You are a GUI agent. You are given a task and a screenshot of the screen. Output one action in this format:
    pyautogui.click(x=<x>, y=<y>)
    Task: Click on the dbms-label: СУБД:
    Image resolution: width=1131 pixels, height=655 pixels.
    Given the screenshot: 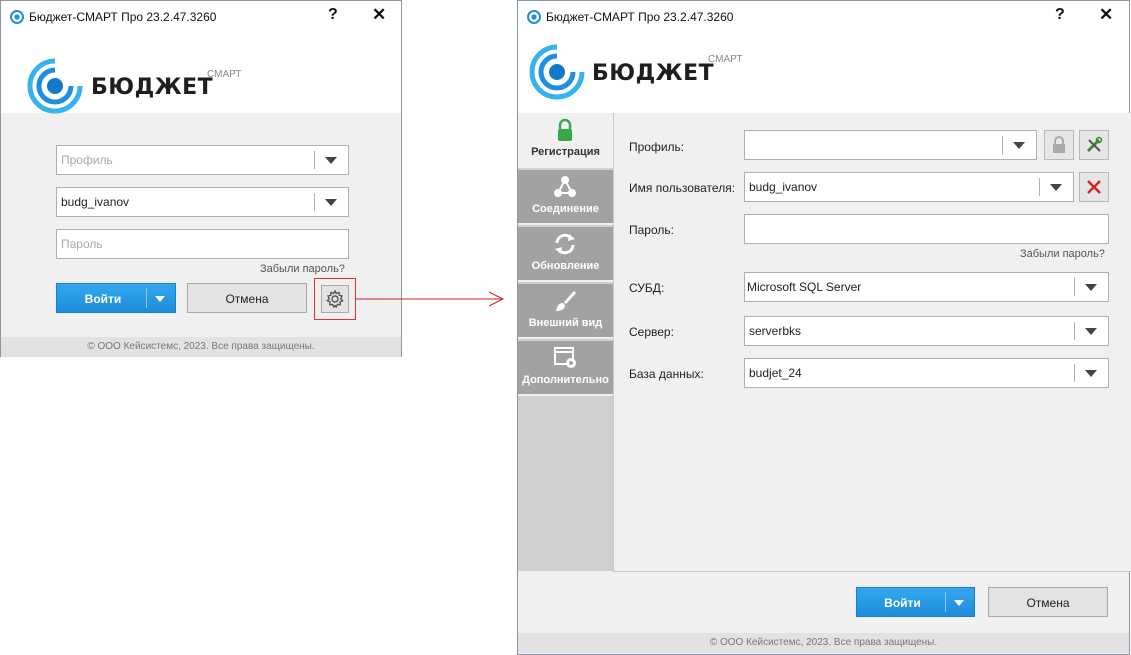 What is the action you would take?
    pyautogui.click(x=647, y=288)
    